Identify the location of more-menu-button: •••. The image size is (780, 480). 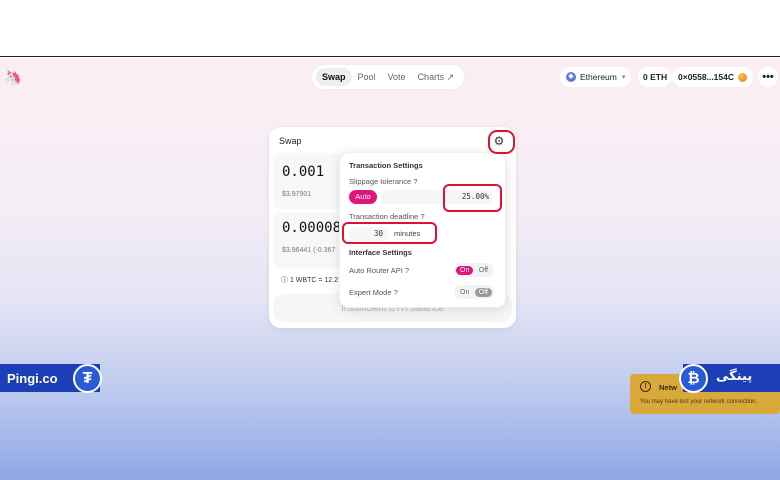
(768, 77).